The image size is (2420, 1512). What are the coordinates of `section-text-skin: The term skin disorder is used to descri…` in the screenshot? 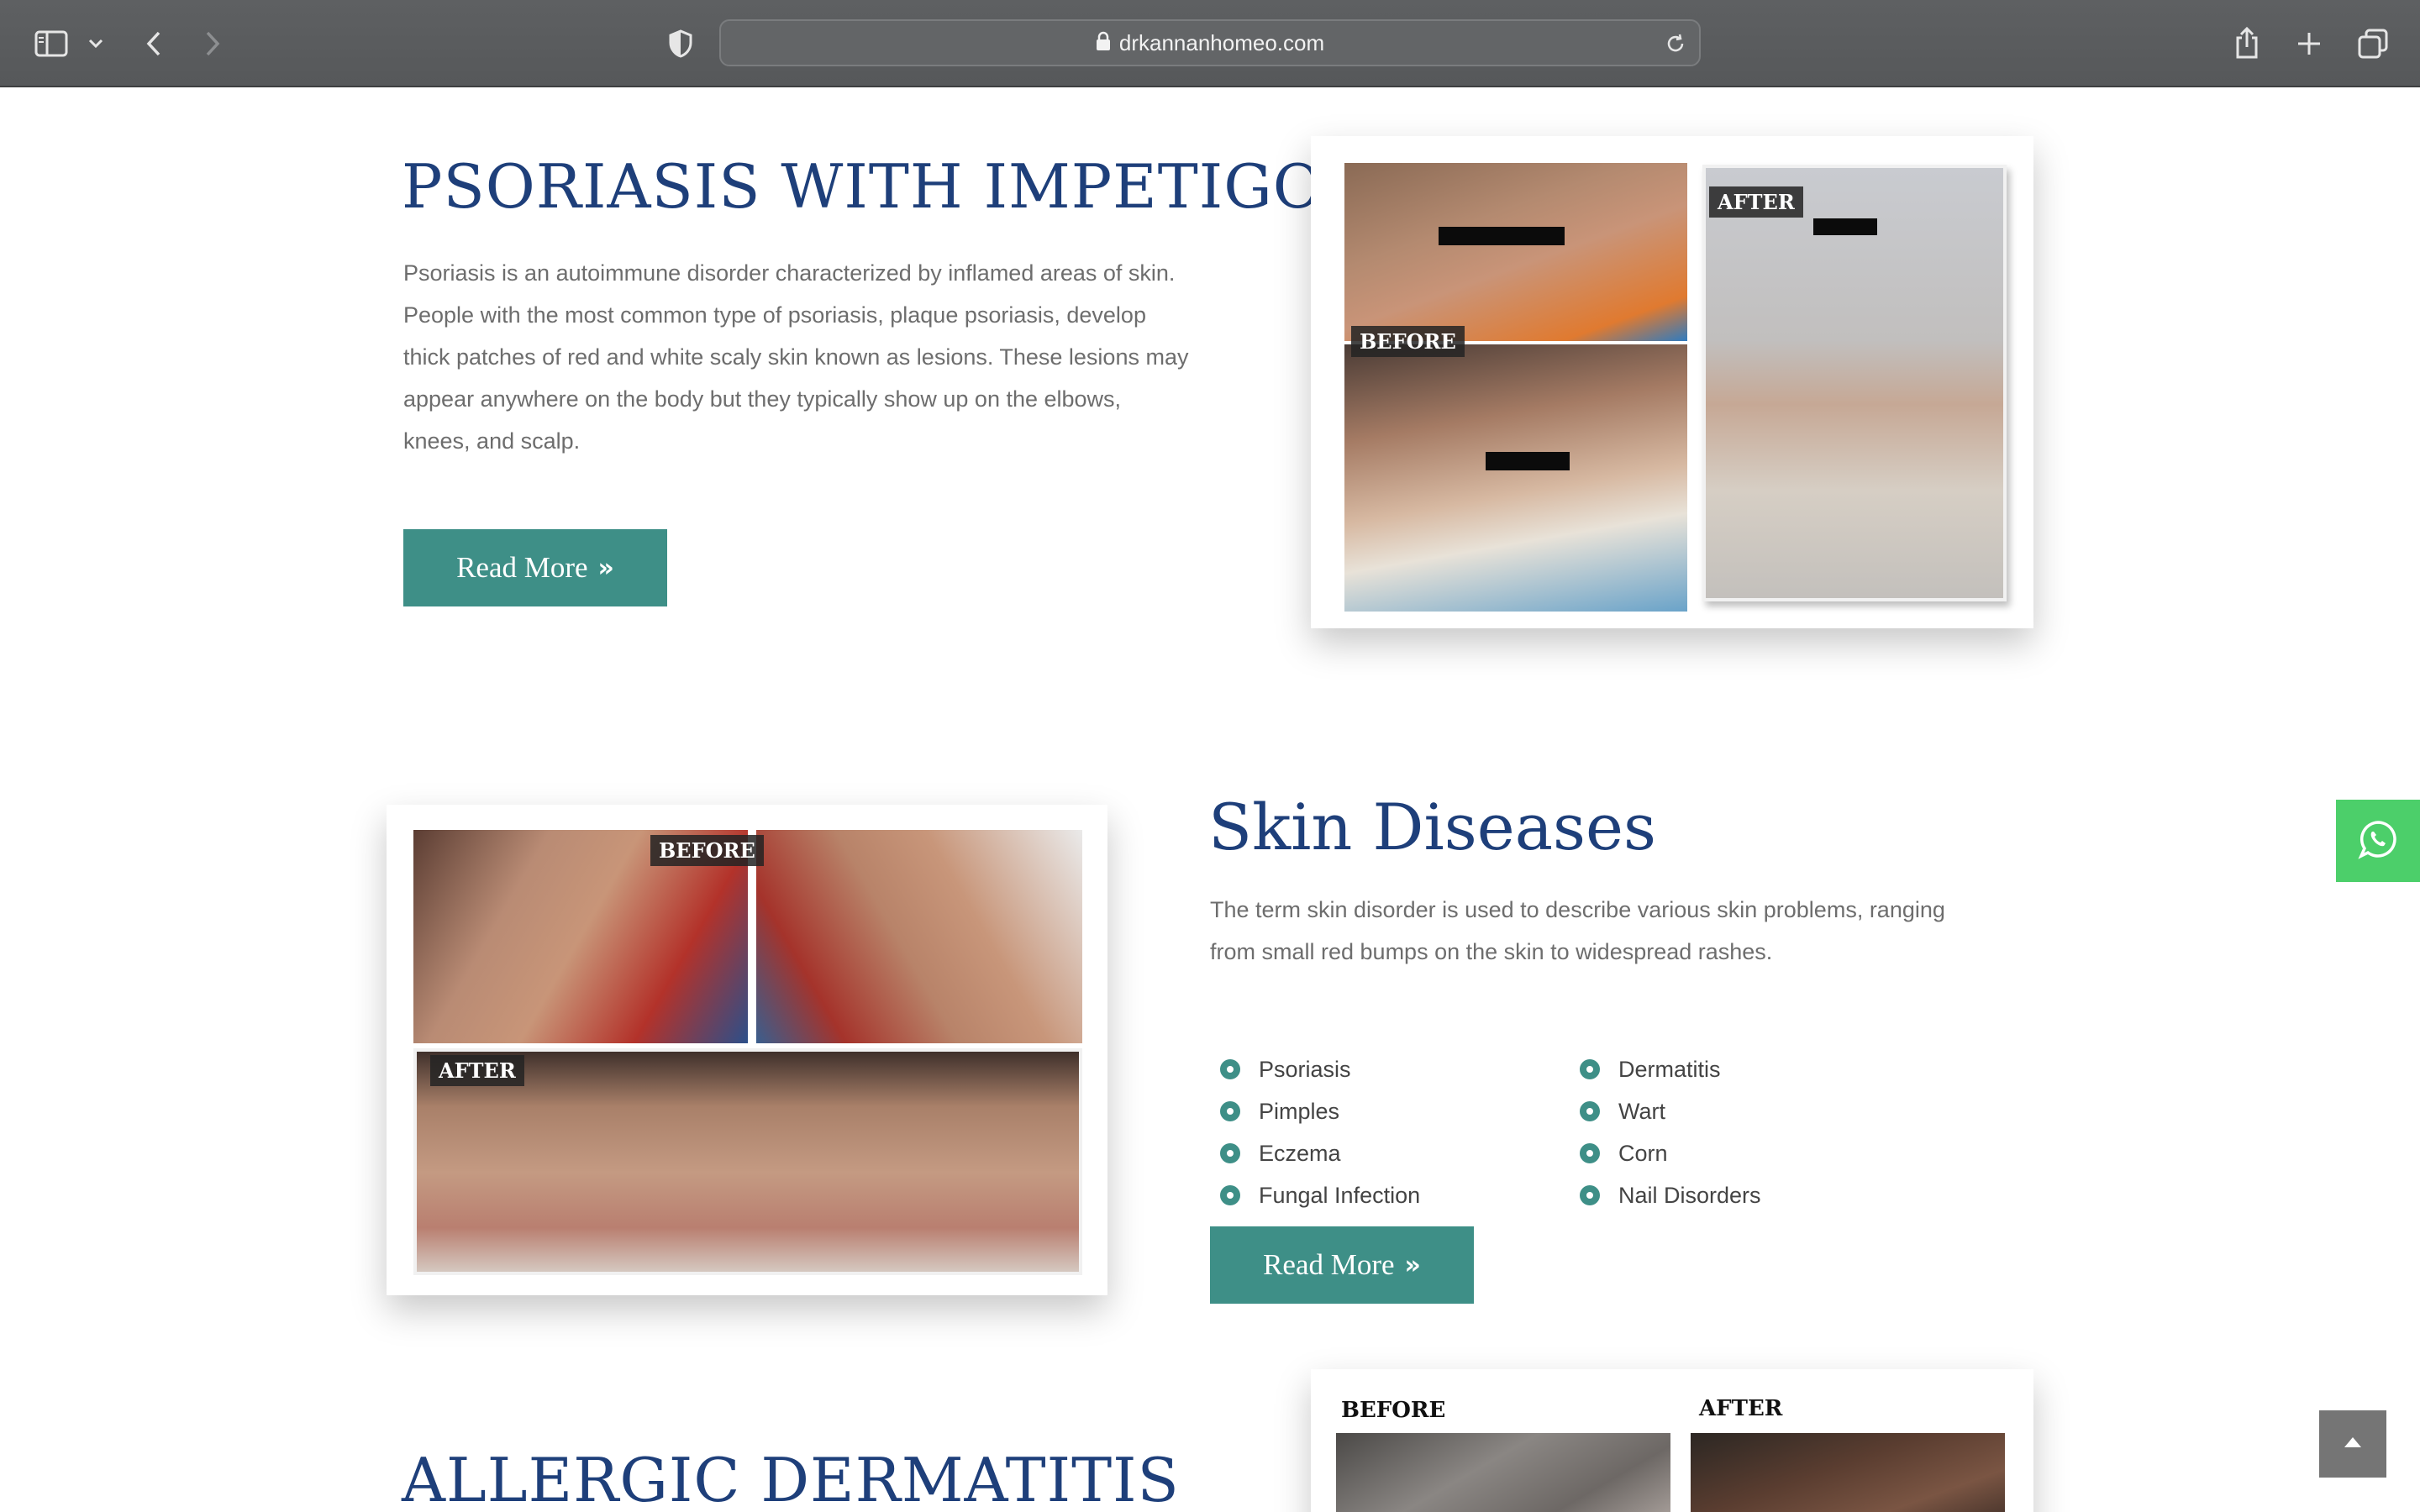 It's located at (1577, 930).